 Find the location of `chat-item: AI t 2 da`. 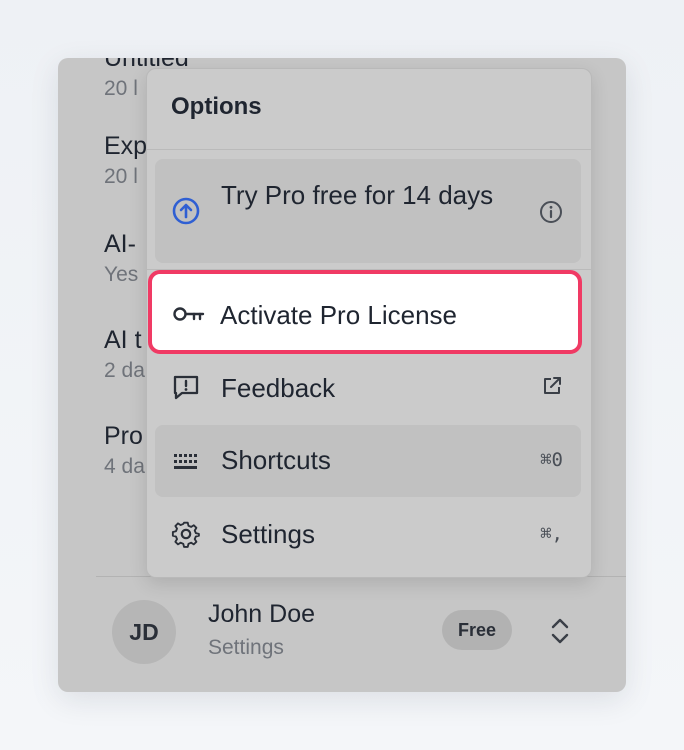

chat-item: AI t 2 da is located at coordinates (124, 355).